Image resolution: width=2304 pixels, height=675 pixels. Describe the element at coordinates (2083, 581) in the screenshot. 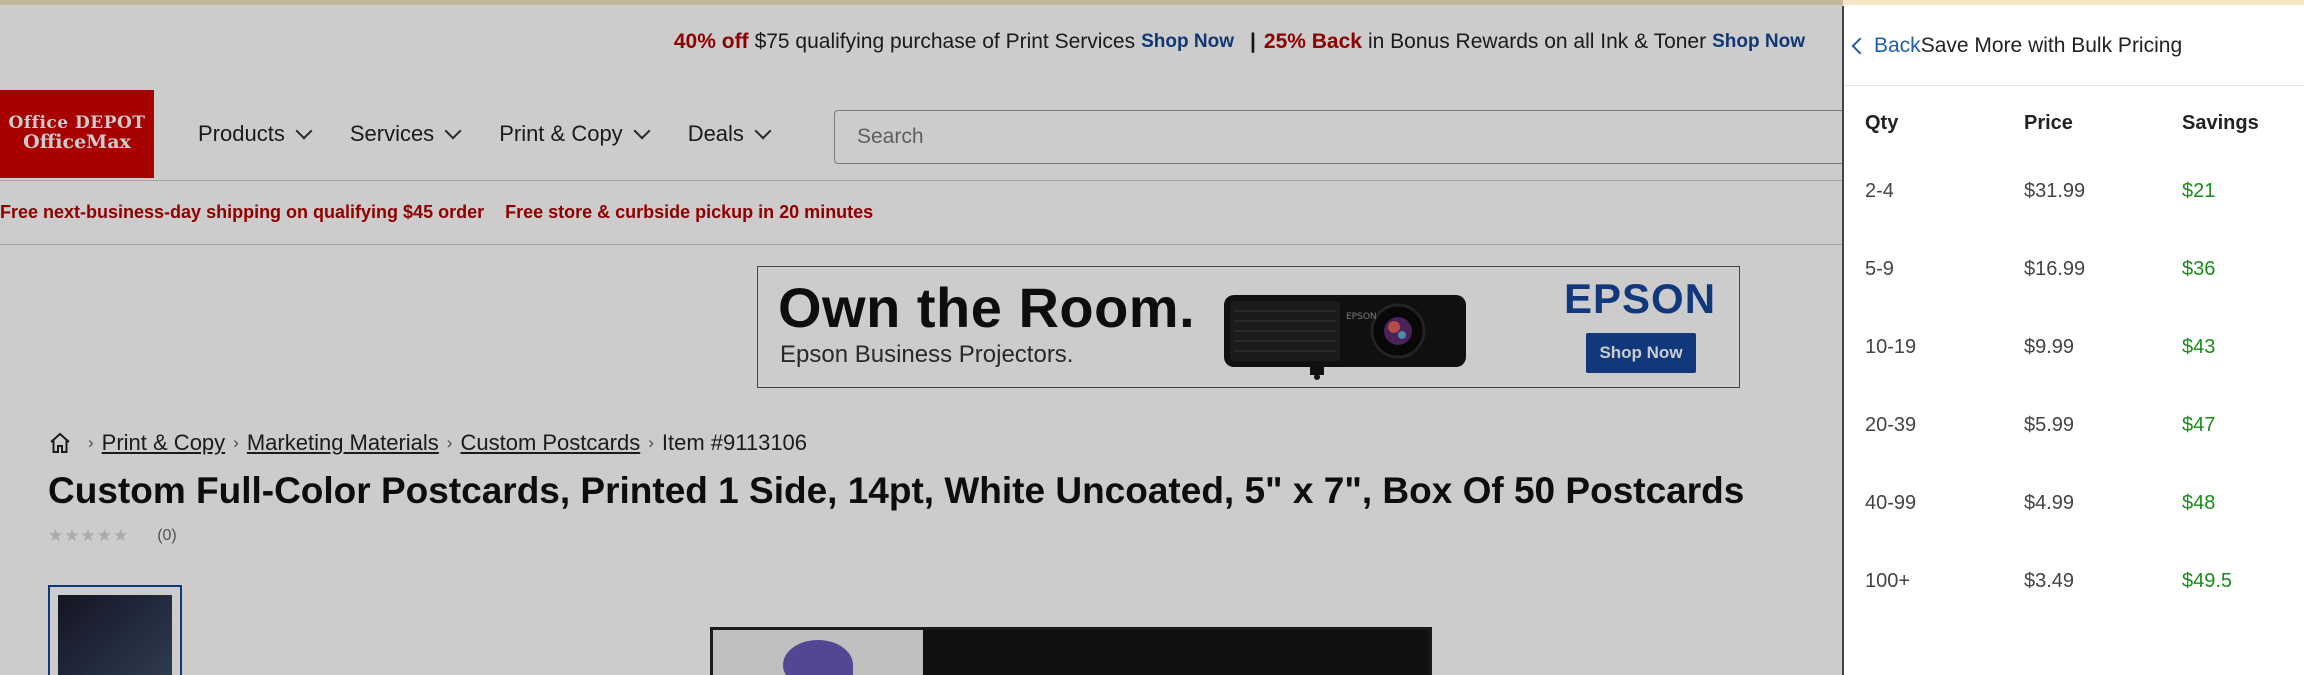

I see `table-row: 100+ $3.49 $49.5` at that location.